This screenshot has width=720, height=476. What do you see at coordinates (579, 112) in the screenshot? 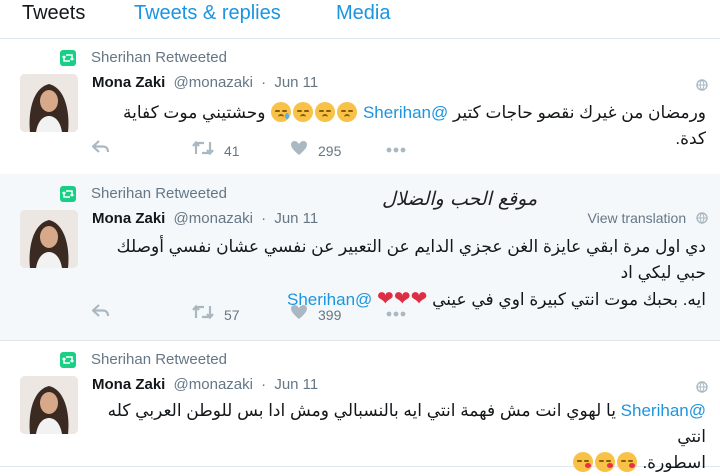
I see `tweet-text-segment: ورمضان من غيرك نقصو حاجات كتير` at bounding box center [579, 112].